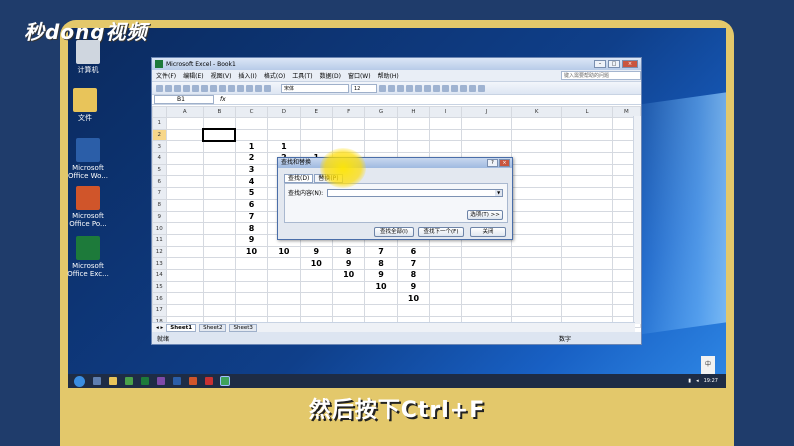 This screenshot has width=794, height=446. I want to click on underline-icon, so click(400, 88).